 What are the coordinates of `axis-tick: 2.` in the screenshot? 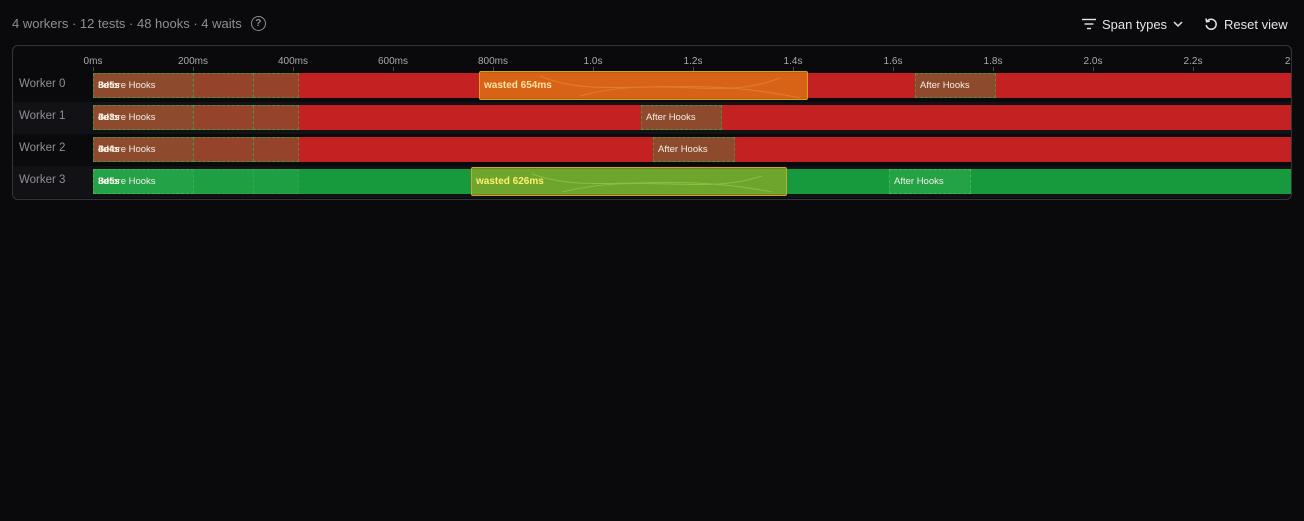 It's located at (1287, 61).